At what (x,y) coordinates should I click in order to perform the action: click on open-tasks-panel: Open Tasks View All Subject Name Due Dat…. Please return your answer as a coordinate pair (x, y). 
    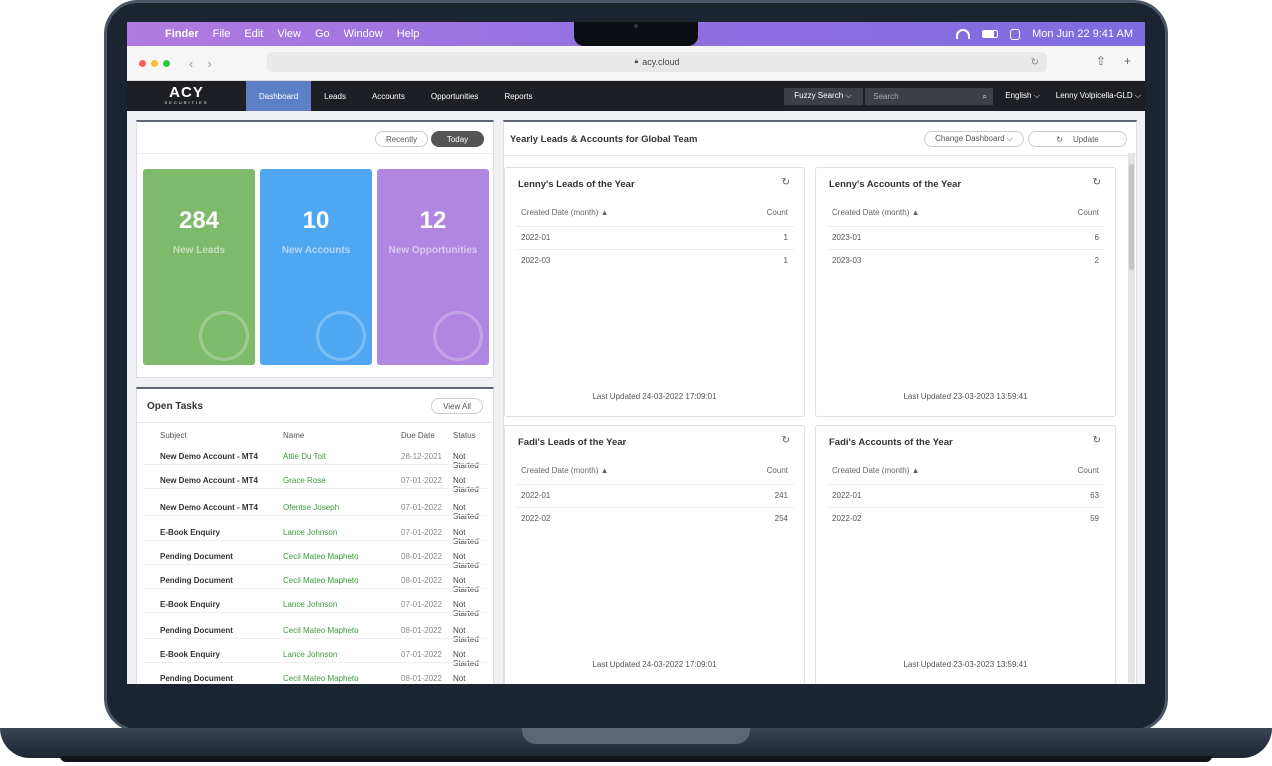
    Looking at the image, I should click on (315, 535).